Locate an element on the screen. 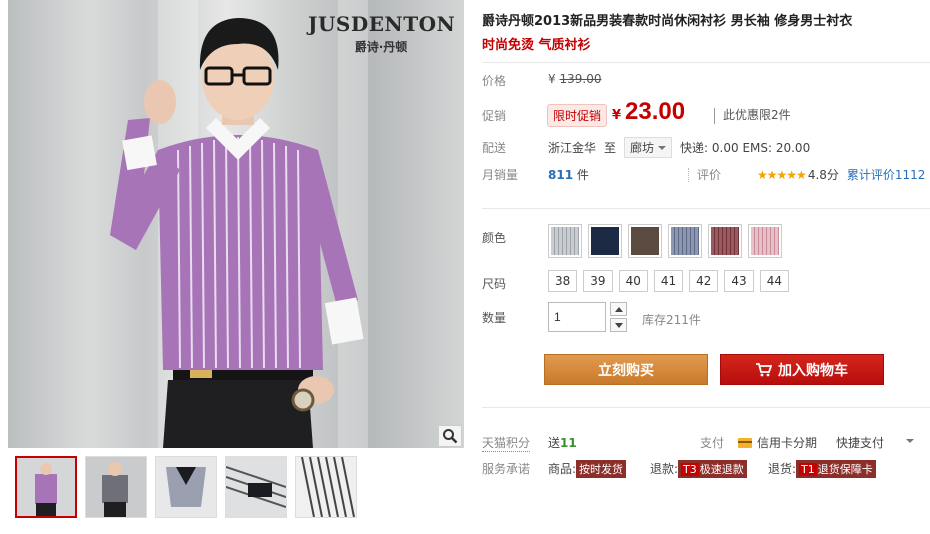  quantity-increase-button is located at coordinates (618, 309).